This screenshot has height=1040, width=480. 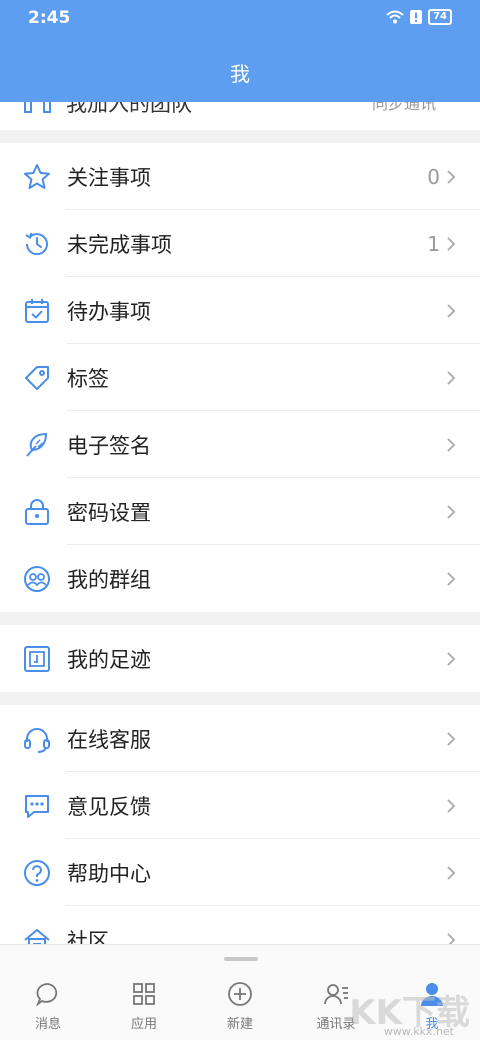 I want to click on page-title: 我, so click(x=240, y=74).